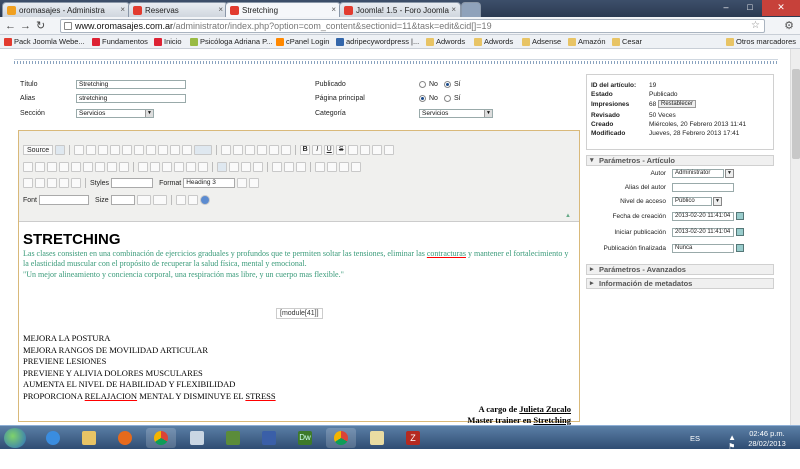  Describe the element at coordinates (234, 167) in the screenshot. I see `align-center-icon` at that location.